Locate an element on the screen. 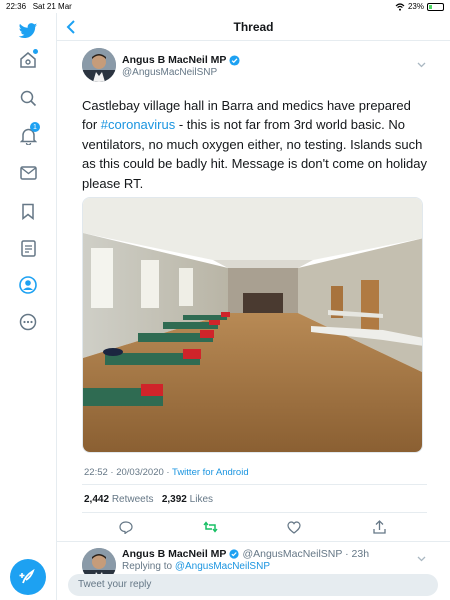 This screenshot has width=450, height=600. reply-icon is located at coordinates (126, 527).